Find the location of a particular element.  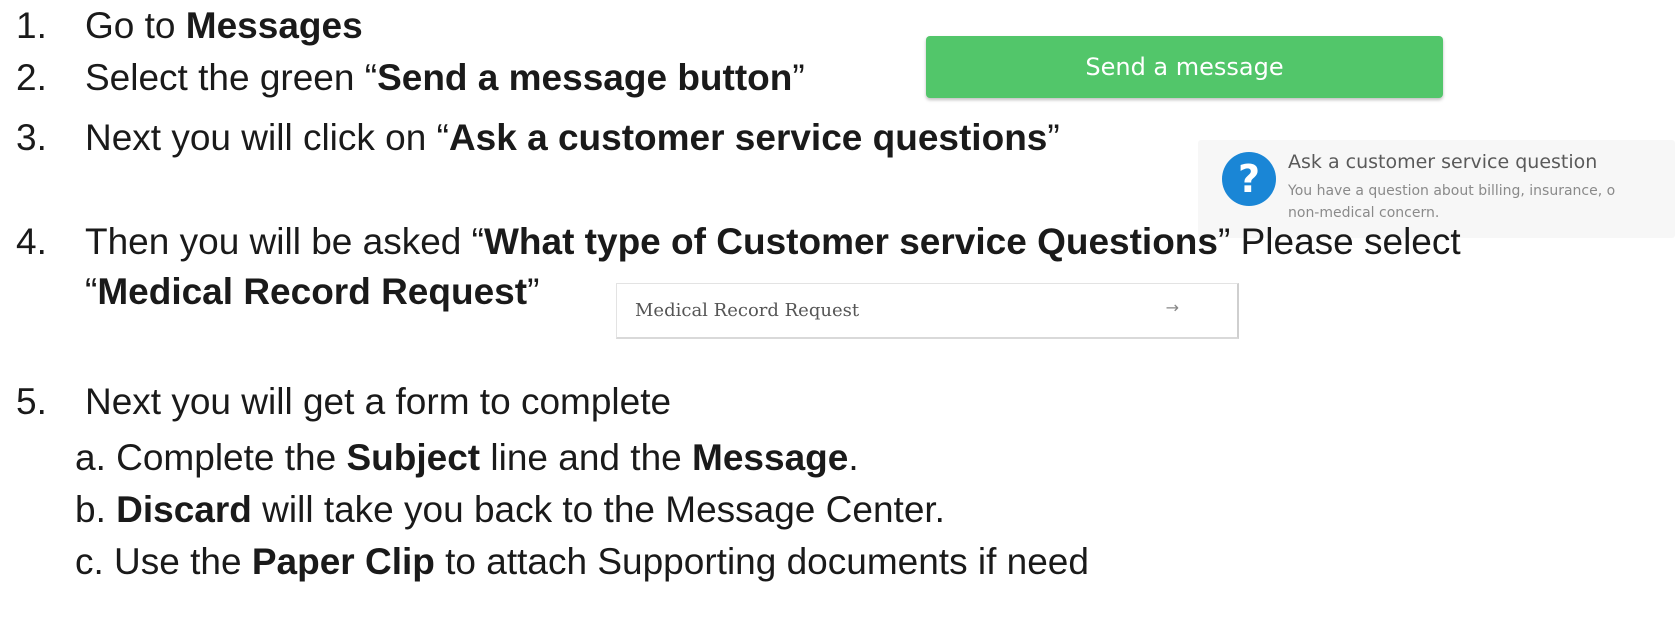

step-5a-mid: line and the is located at coordinates (586, 457).